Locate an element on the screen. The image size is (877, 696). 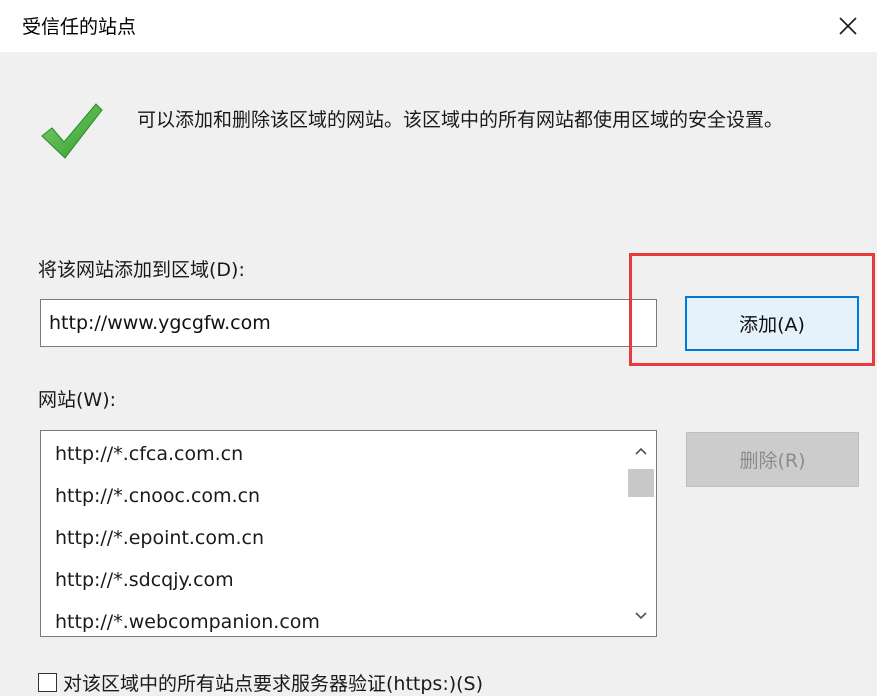
list-item: http://*.epoint.com.cn is located at coordinates (335, 538).